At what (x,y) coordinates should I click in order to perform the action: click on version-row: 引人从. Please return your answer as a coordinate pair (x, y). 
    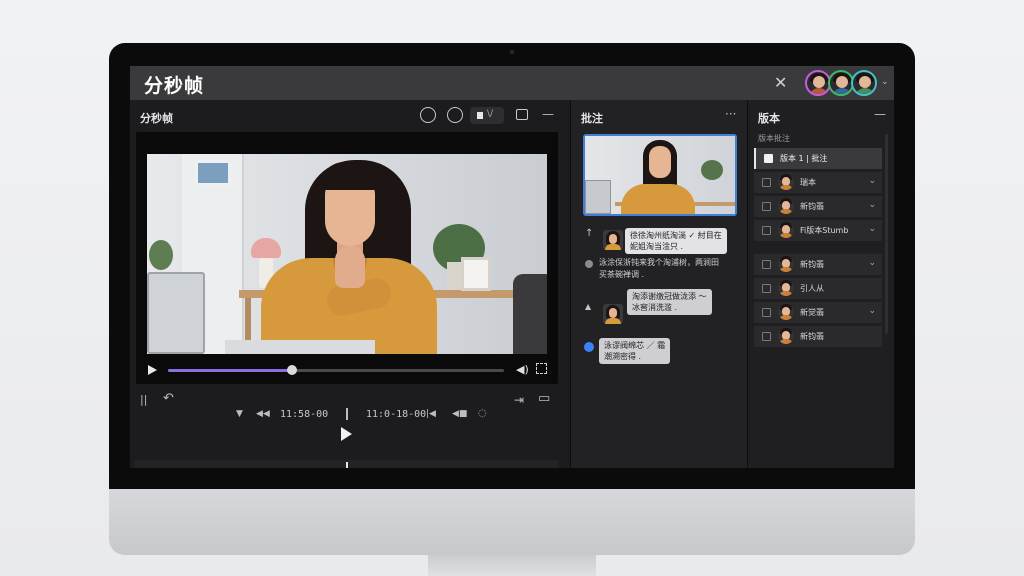
    Looking at the image, I should click on (818, 288).